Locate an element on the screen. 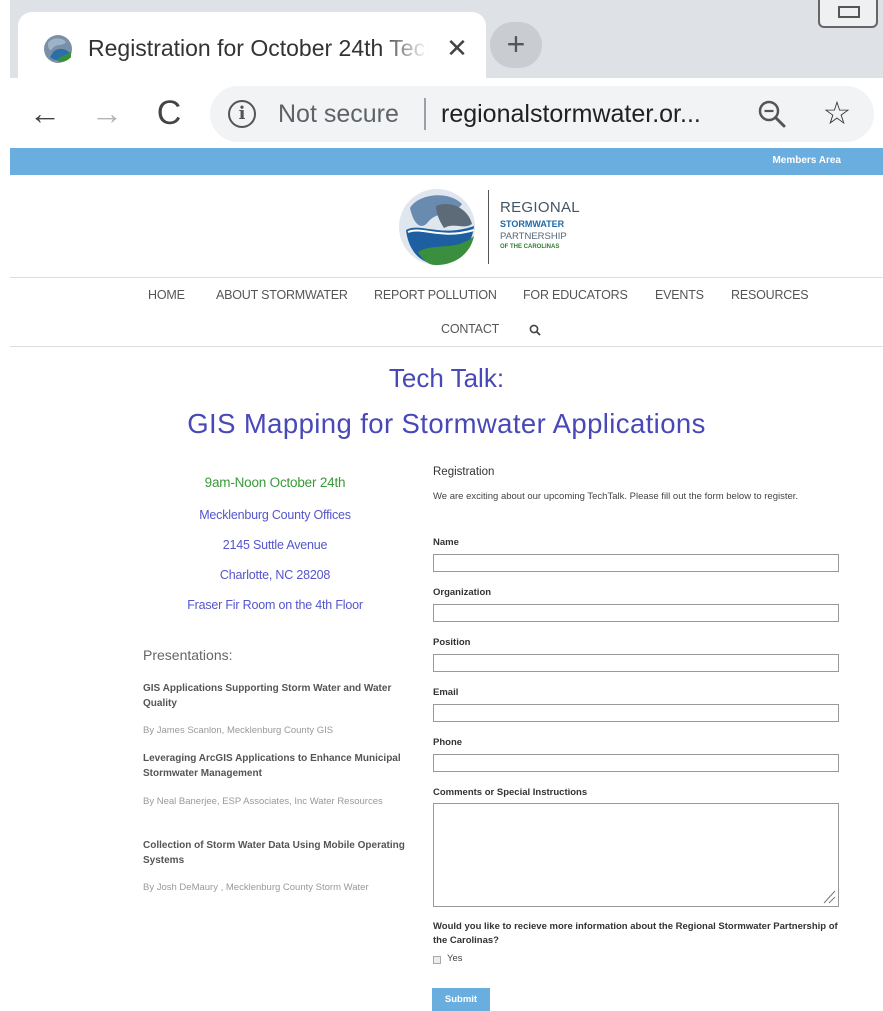 Image resolution: width=883 pixels, height=1011 pixels. address-bar-divider is located at coordinates (425, 114).